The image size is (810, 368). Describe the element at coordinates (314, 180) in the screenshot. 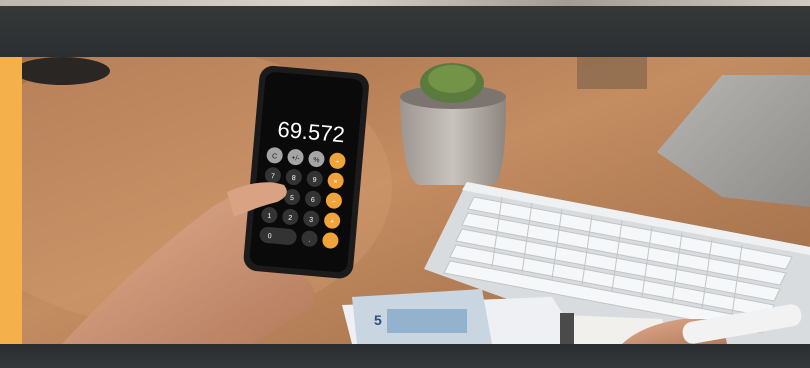

I see `key-9: 9` at that location.